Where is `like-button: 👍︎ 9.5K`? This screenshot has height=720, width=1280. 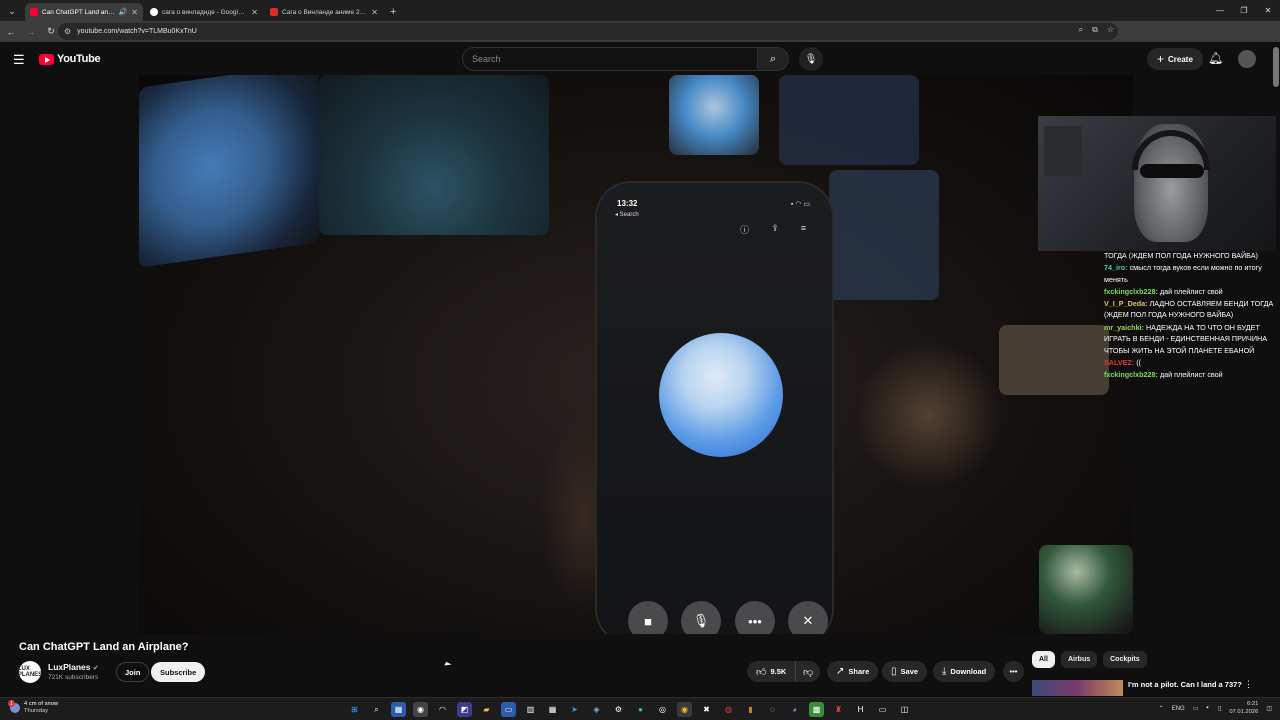 like-button: 👍︎ 9.5K is located at coordinates (771, 671).